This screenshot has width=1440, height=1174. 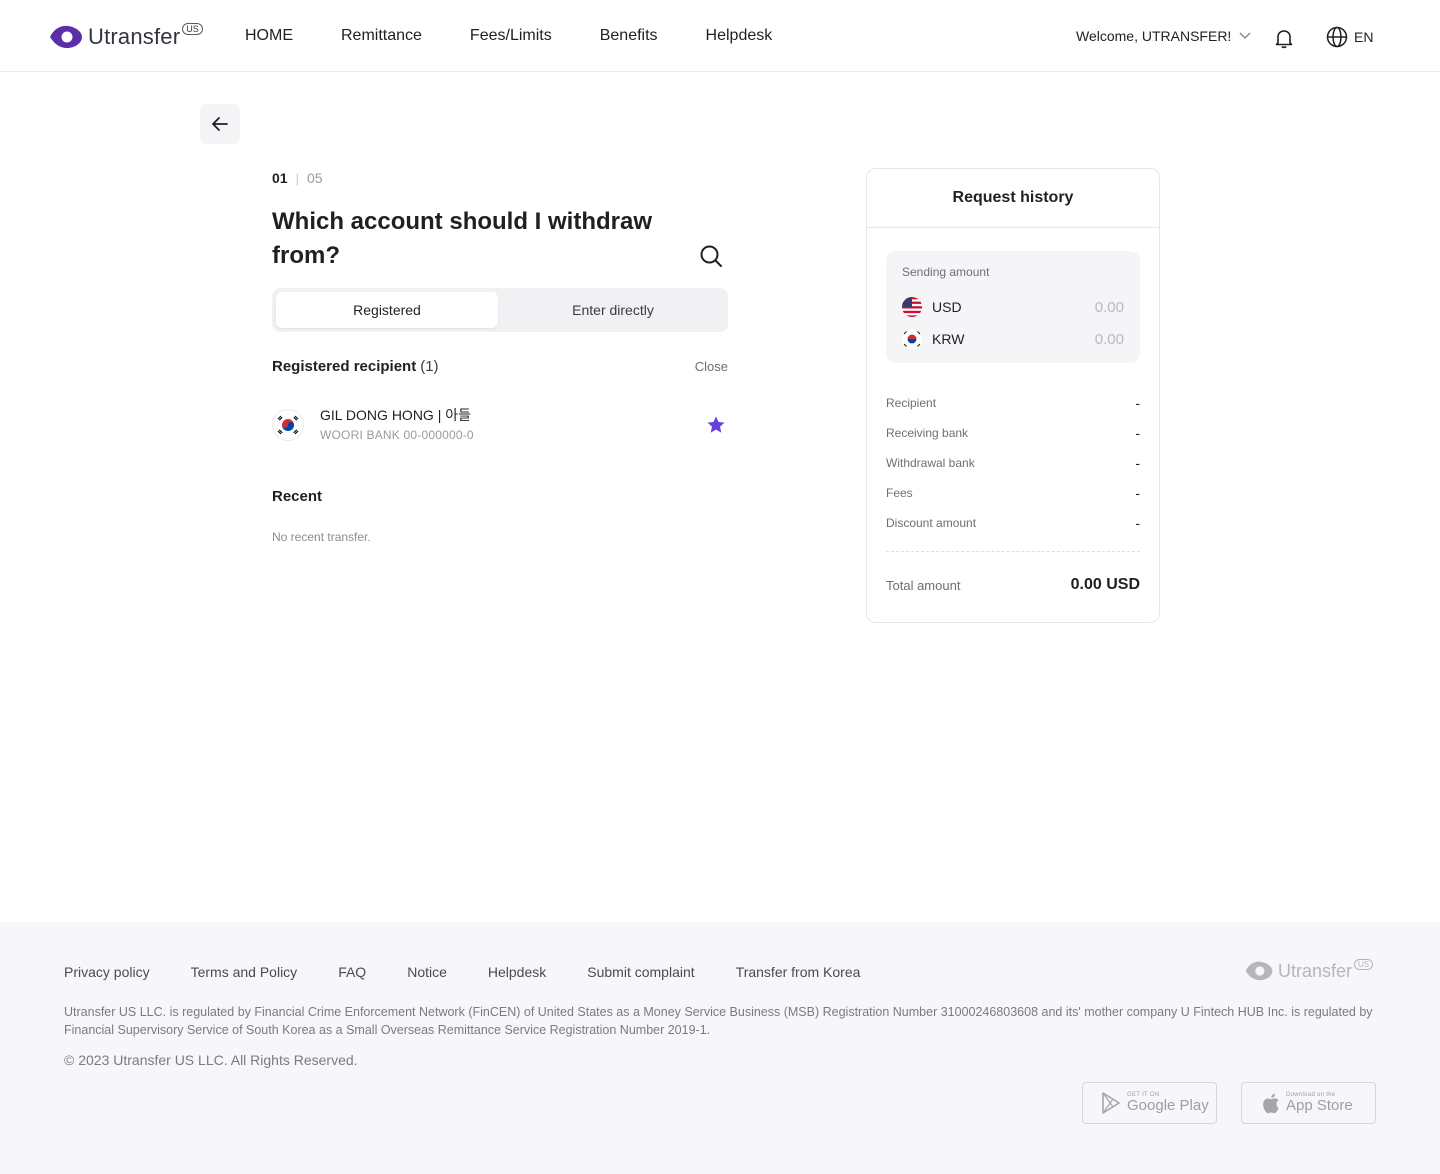 What do you see at coordinates (1013, 198) in the screenshot?
I see `request-history-title: Request history` at bounding box center [1013, 198].